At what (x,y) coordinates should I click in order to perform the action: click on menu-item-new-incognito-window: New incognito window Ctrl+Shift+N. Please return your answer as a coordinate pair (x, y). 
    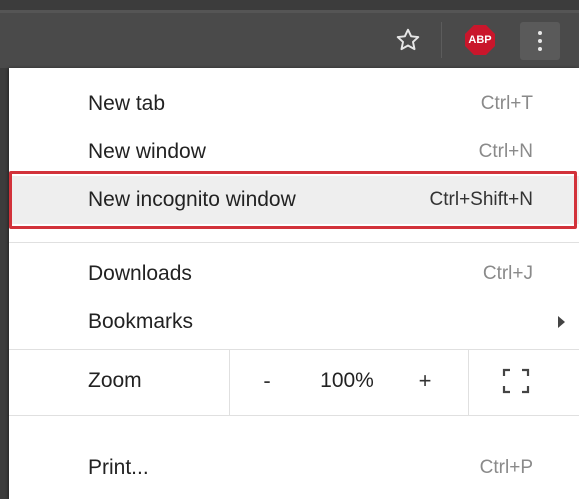
    Looking at the image, I should click on (294, 200).